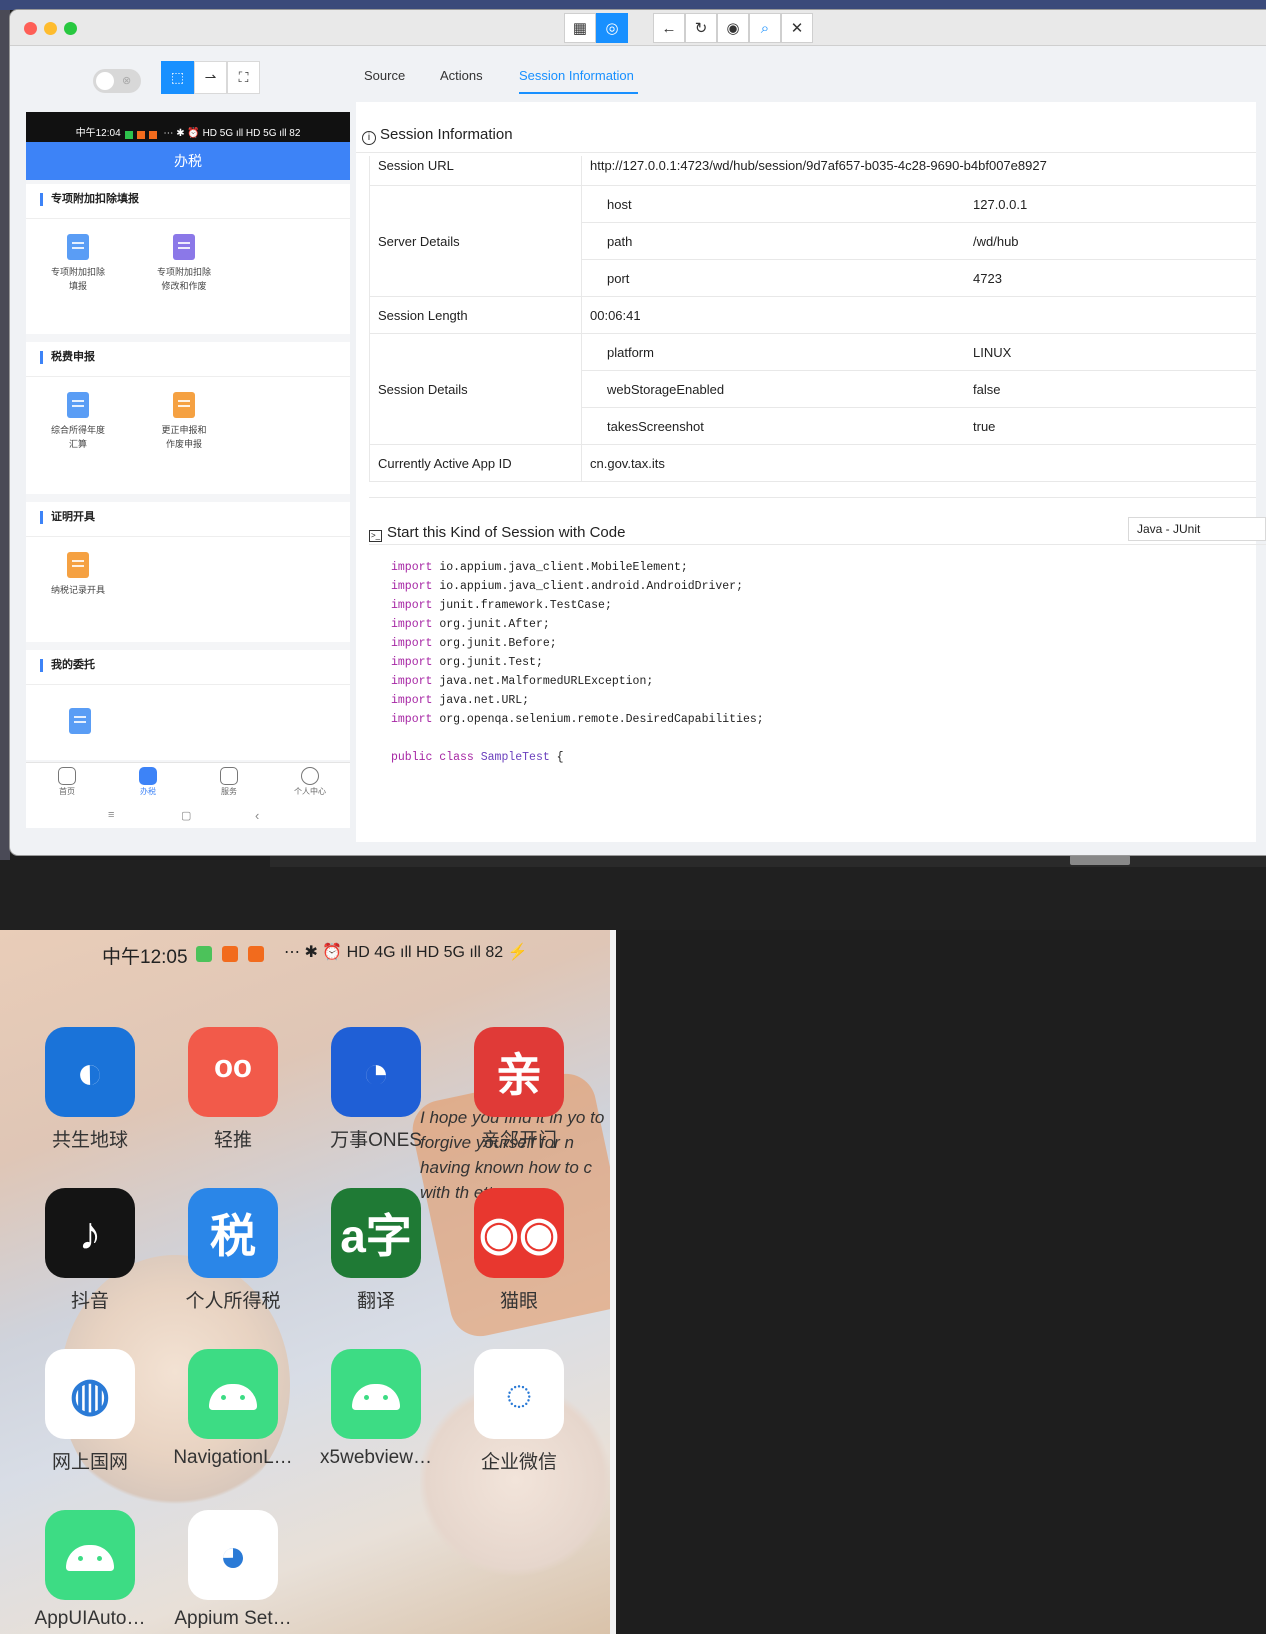  What do you see at coordinates (50, 28) in the screenshot?
I see `minimize-window-button` at bounding box center [50, 28].